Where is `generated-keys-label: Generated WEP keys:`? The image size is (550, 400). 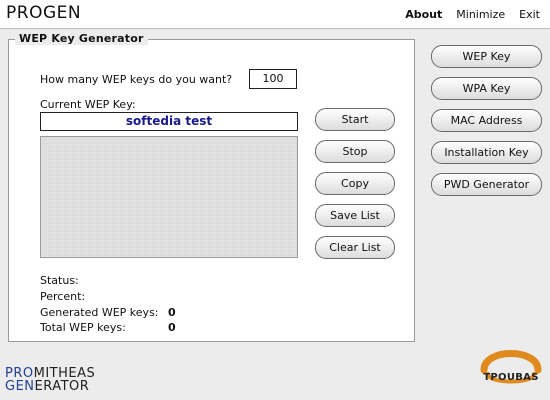
generated-keys-label: Generated WEP keys: is located at coordinates (99, 312).